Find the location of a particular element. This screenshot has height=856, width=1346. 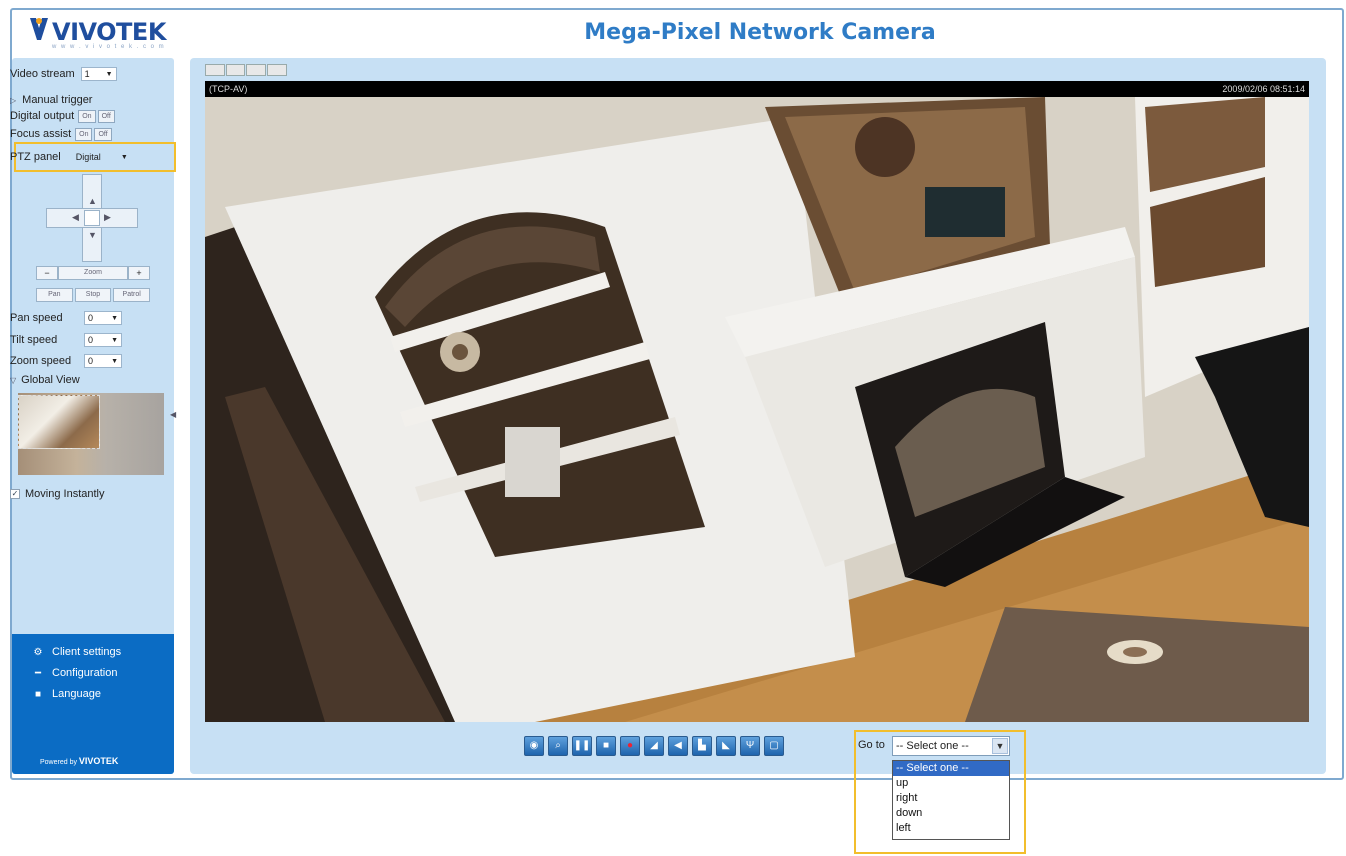

focus-assist-off-button: Off is located at coordinates (103, 134).